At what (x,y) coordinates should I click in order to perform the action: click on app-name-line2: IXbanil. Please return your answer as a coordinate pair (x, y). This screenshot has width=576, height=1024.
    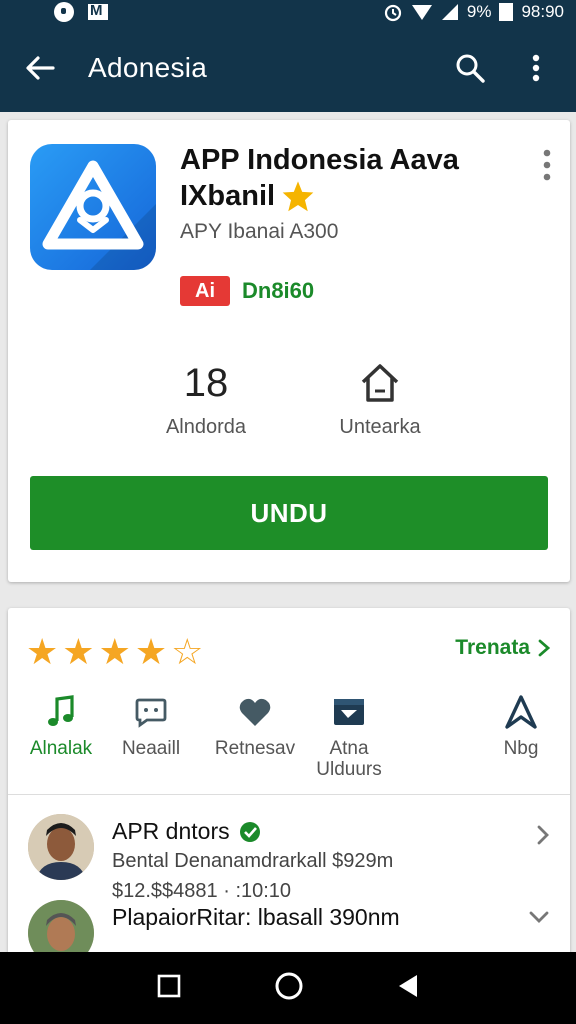
    Looking at the image, I should click on (228, 196).